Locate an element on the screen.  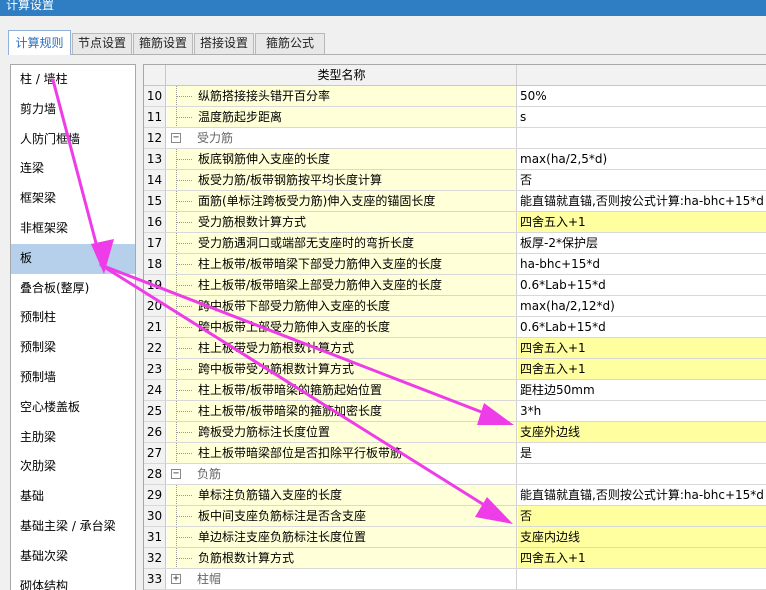
grid-row: 30 板中间支座负筋标注是否含支座 否 is located at coordinates (455, 516).